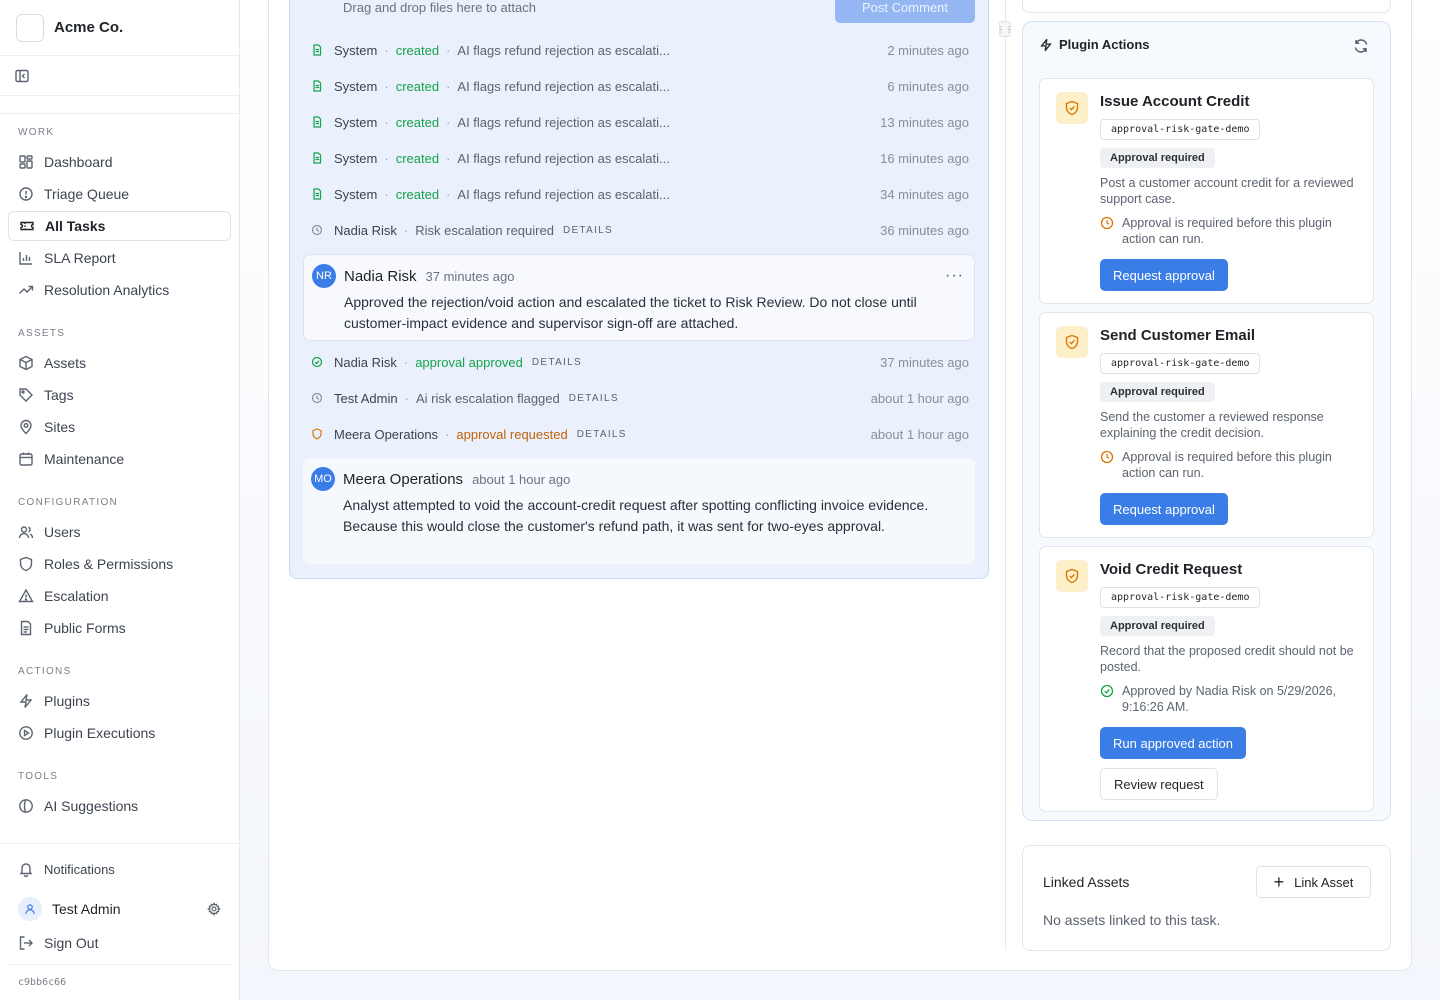 This screenshot has height=1000, width=1440. Describe the element at coordinates (119, 701) in the screenshot. I see `sidebar-item-plugins: Plugins` at that location.